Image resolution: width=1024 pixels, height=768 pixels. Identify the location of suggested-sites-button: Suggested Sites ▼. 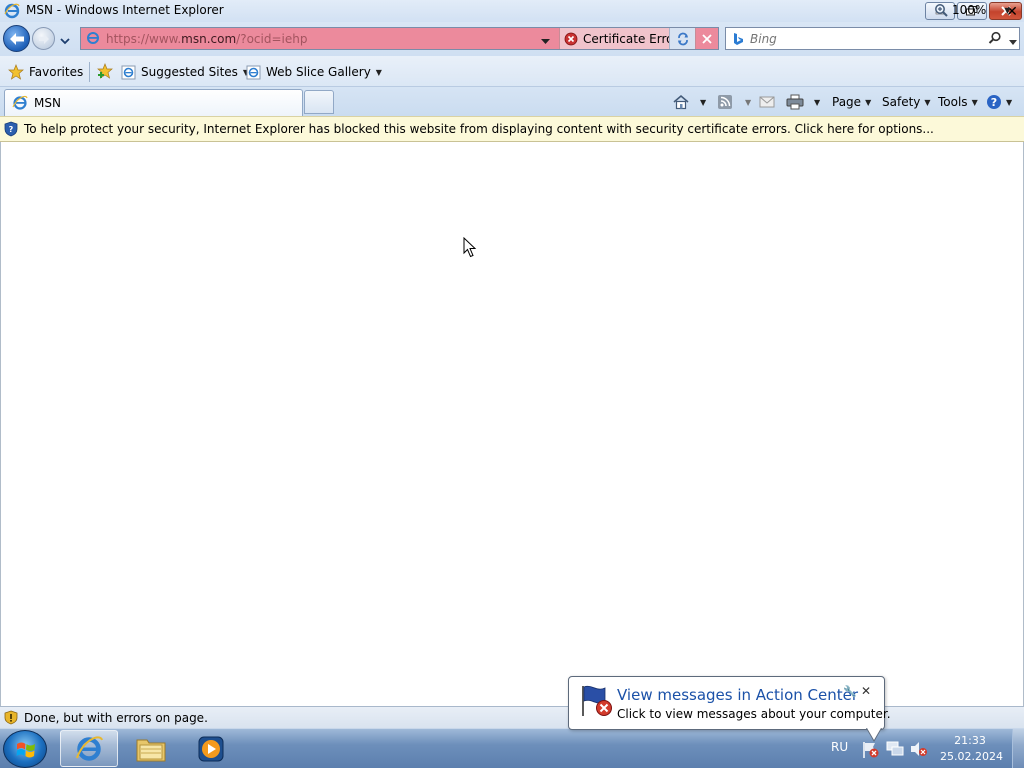
(185, 72).